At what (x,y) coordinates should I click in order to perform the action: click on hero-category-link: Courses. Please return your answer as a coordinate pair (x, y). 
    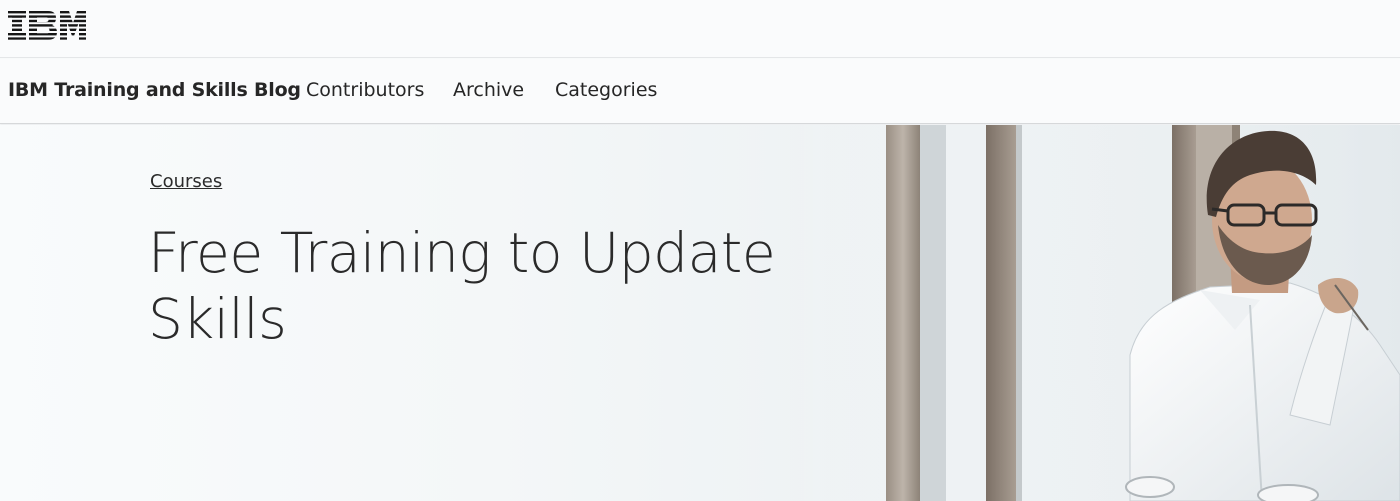
    Looking at the image, I should click on (186, 181).